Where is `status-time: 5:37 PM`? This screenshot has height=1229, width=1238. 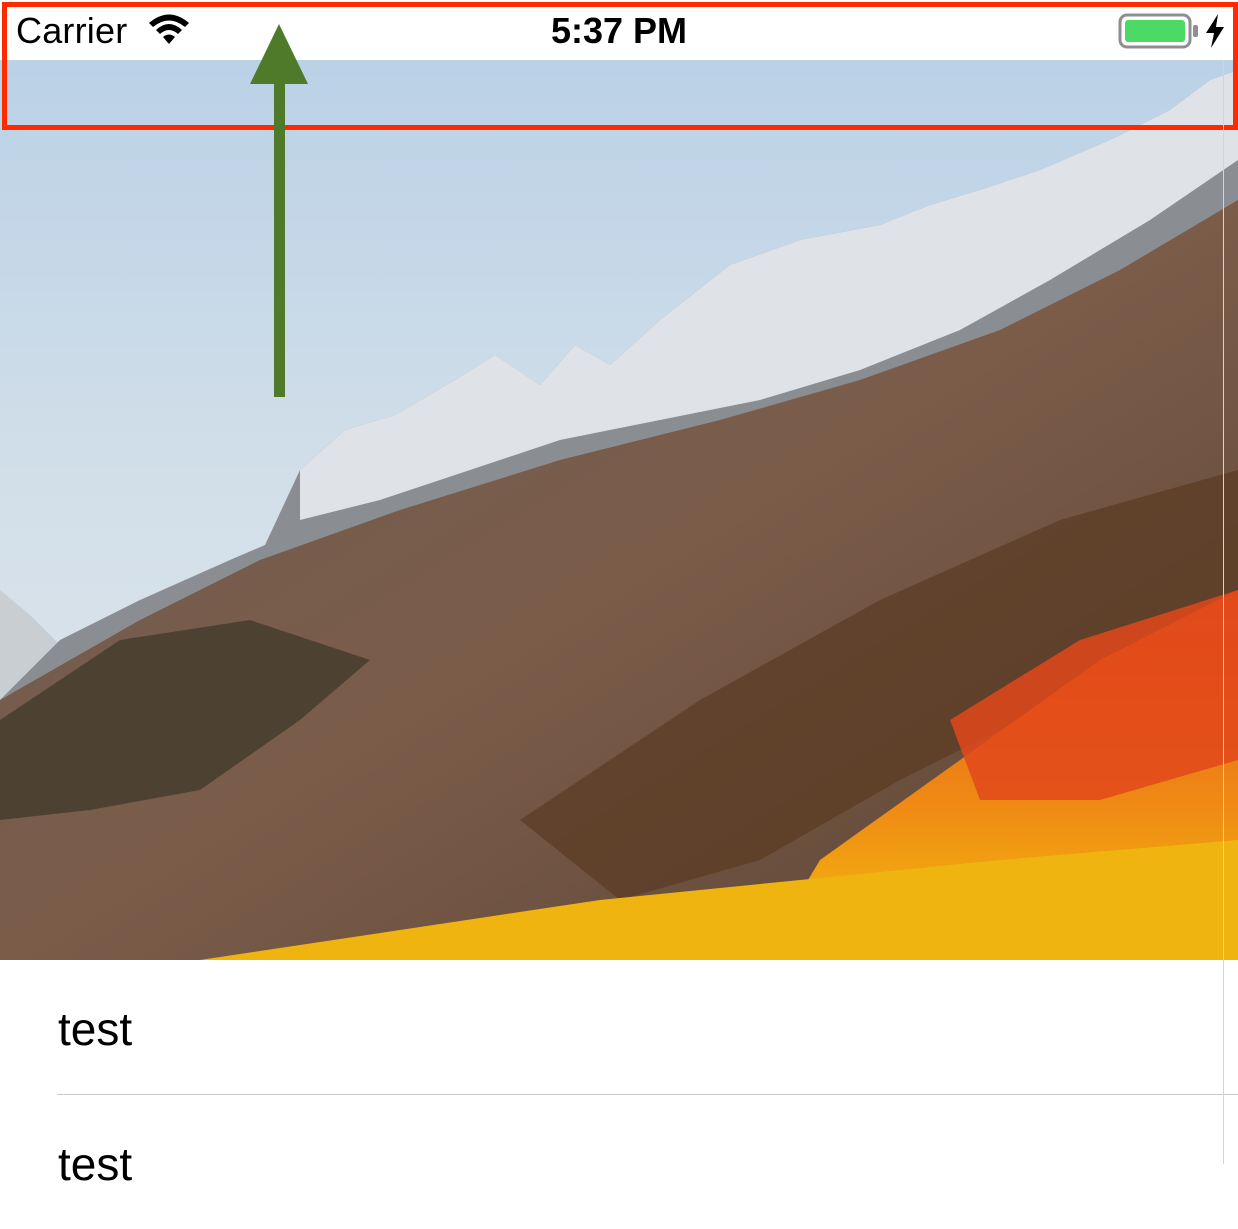
status-time: 5:37 PM is located at coordinates (619, 30).